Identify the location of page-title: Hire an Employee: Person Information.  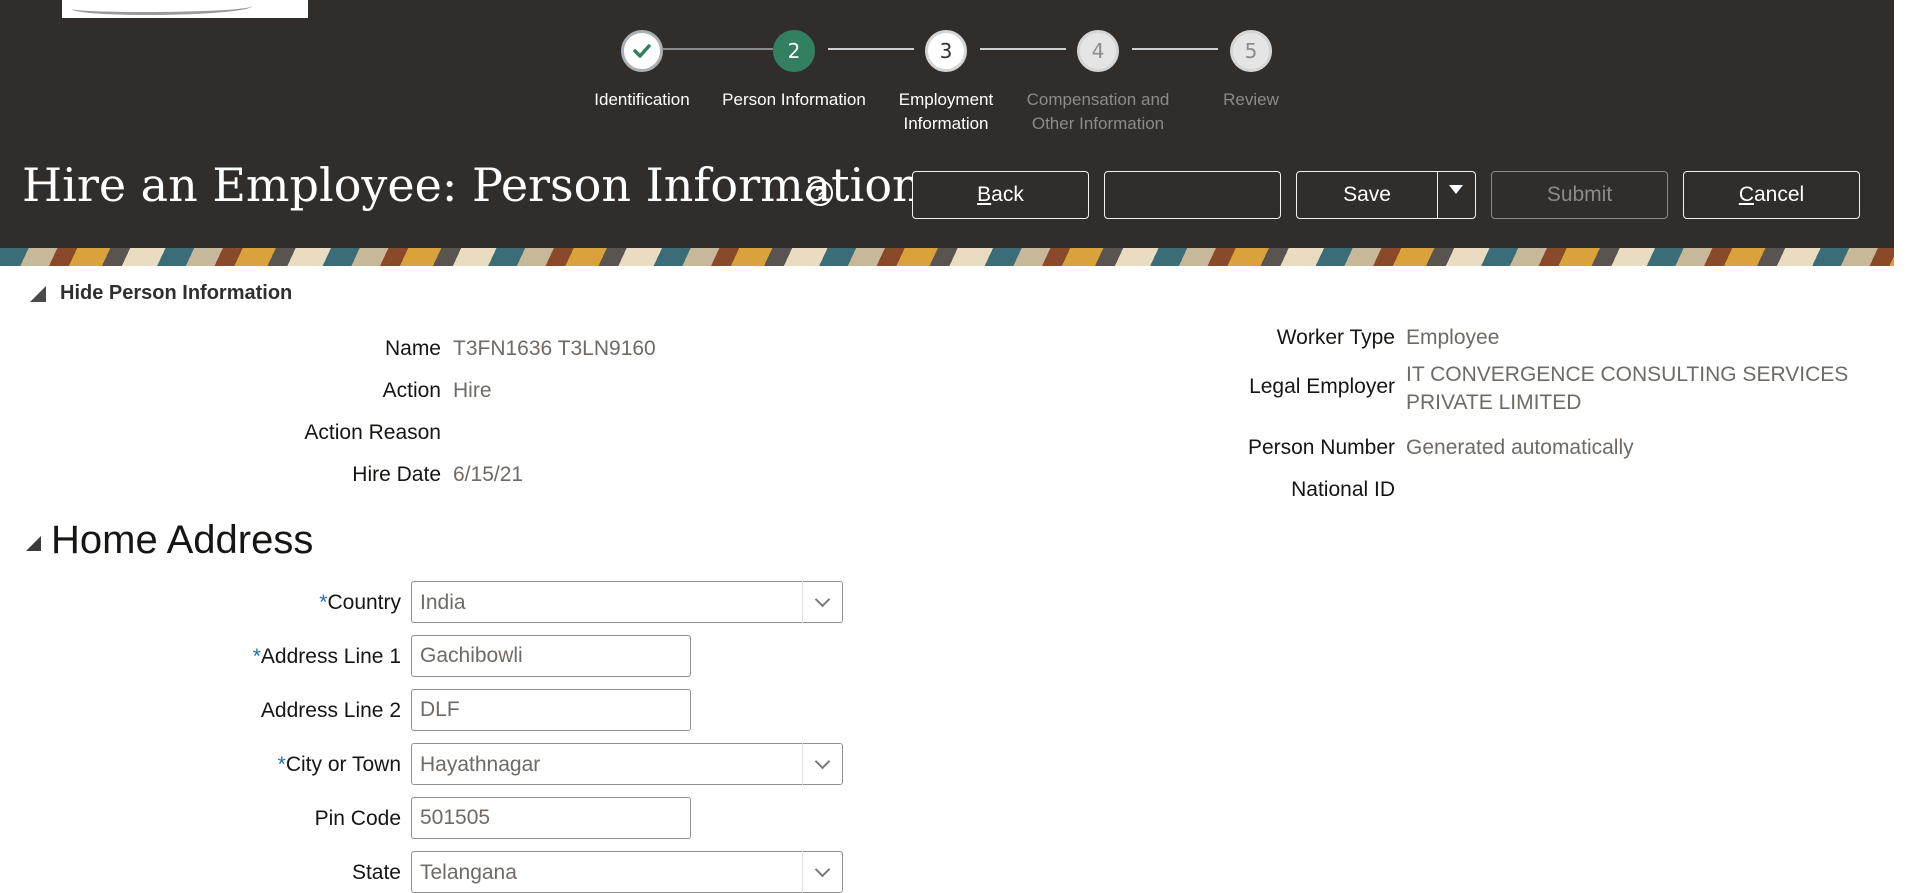
(472, 185).